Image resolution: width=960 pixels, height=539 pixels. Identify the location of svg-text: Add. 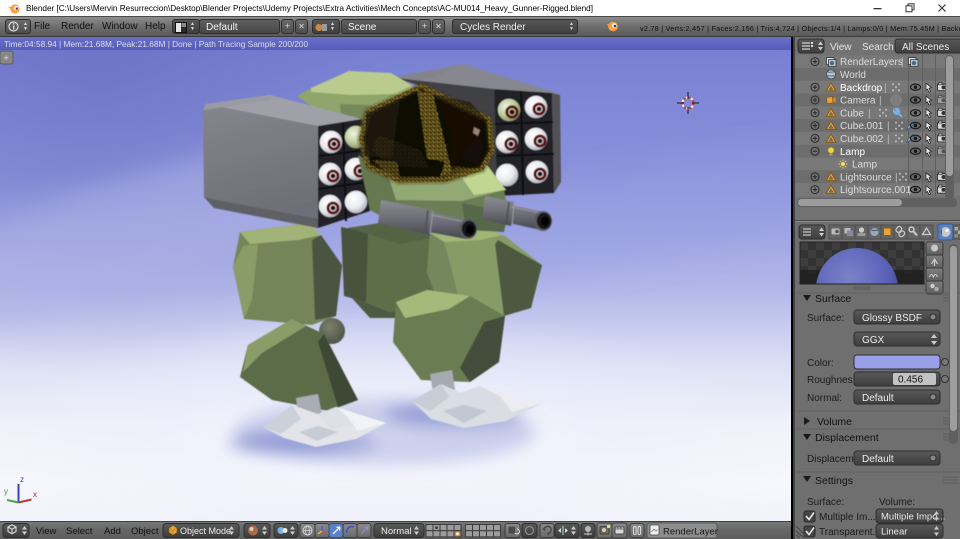
(112, 531).